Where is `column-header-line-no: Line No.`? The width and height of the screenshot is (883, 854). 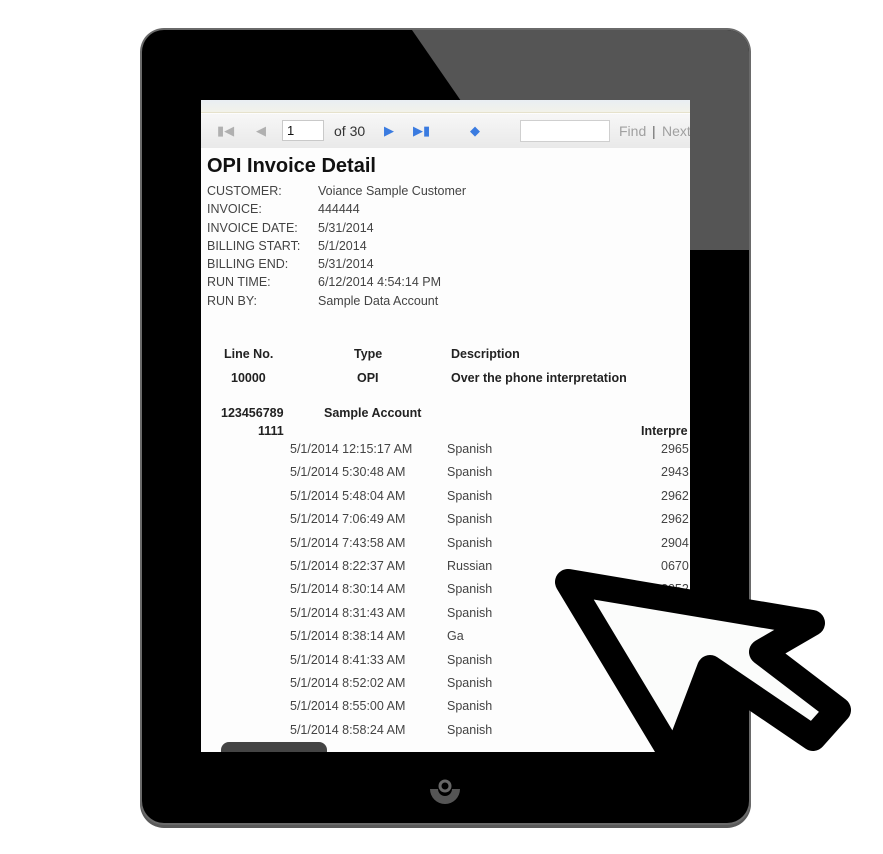
column-header-line-no: Line No. is located at coordinates (249, 354).